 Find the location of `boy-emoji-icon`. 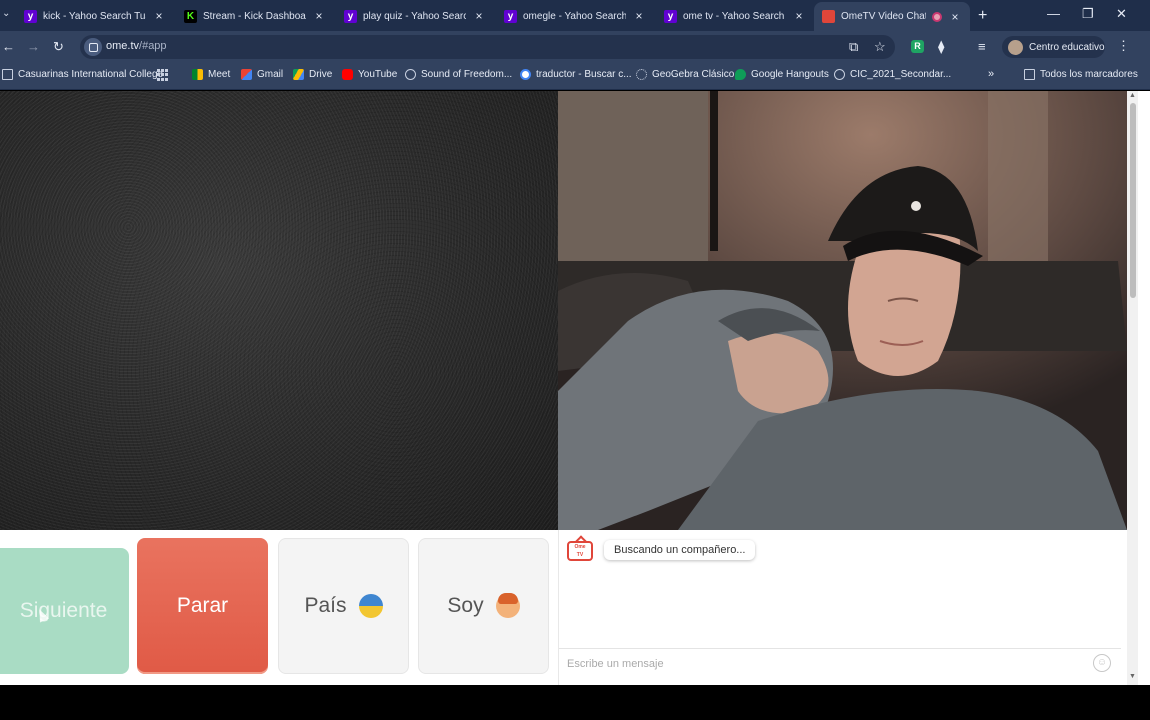

boy-emoji-icon is located at coordinates (507, 605).